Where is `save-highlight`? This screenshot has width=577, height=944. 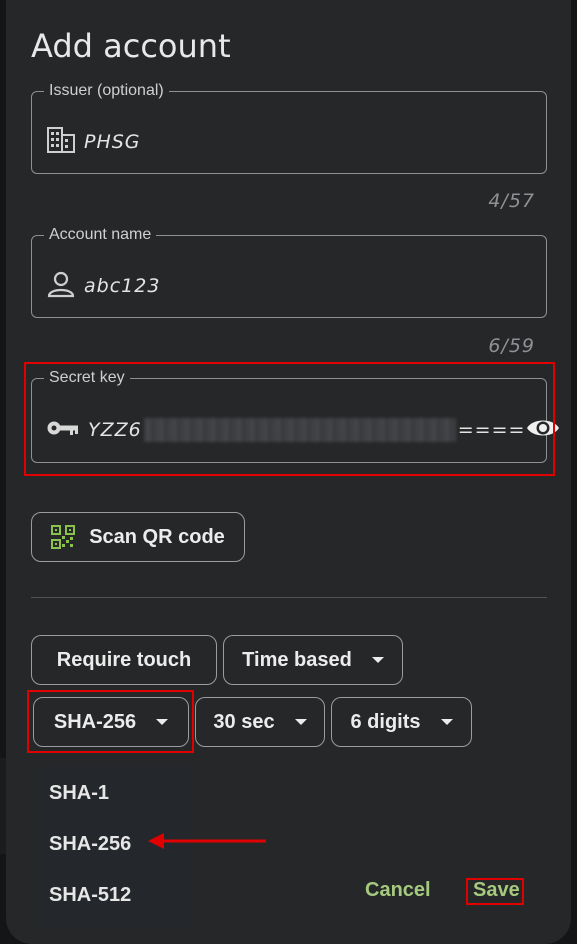
save-highlight is located at coordinates (495, 891).